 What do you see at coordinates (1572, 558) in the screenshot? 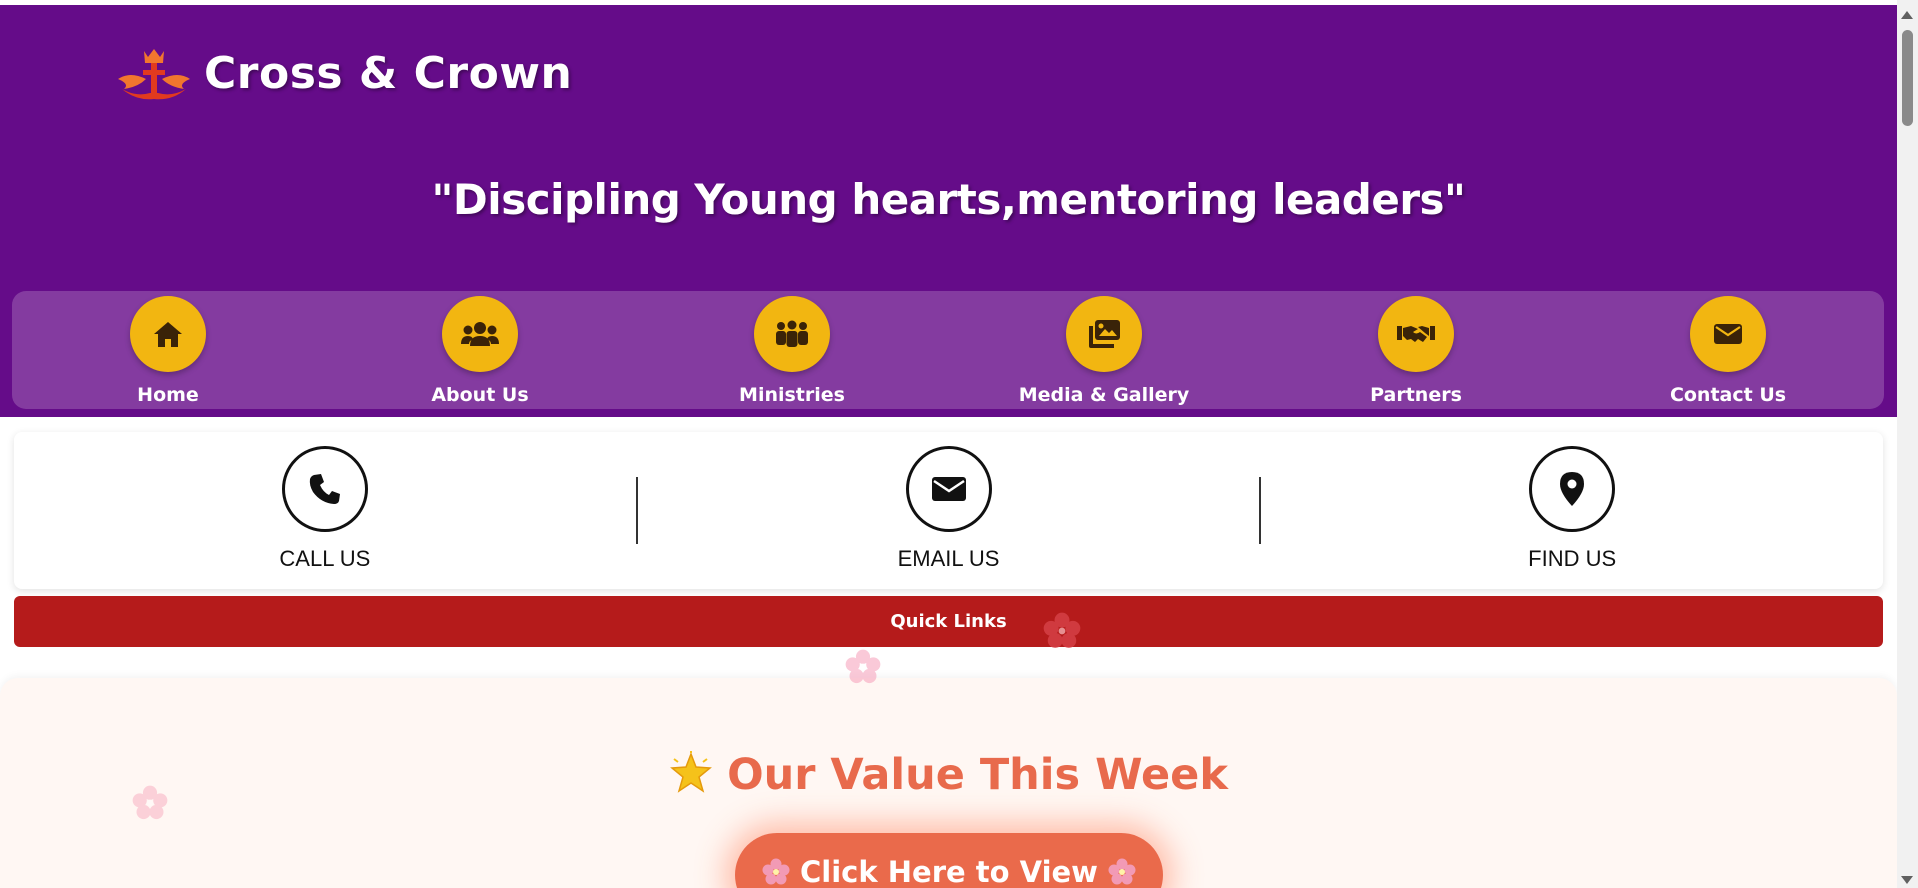
I see `contact-label: FIND US` at bounding box center [1572, 558].